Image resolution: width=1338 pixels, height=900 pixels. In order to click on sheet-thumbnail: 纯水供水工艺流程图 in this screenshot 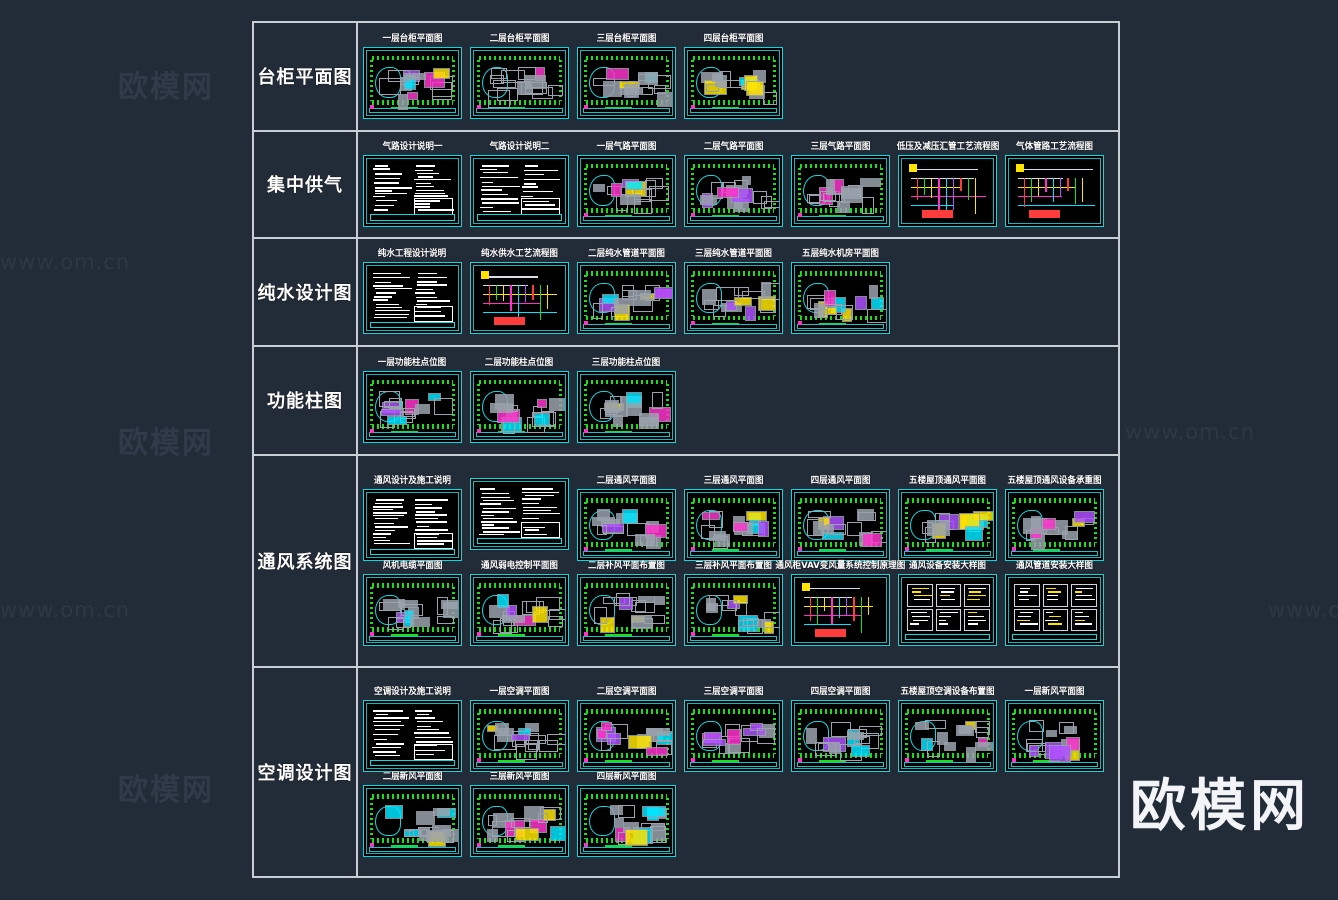, I will do `click(519, 292)`.